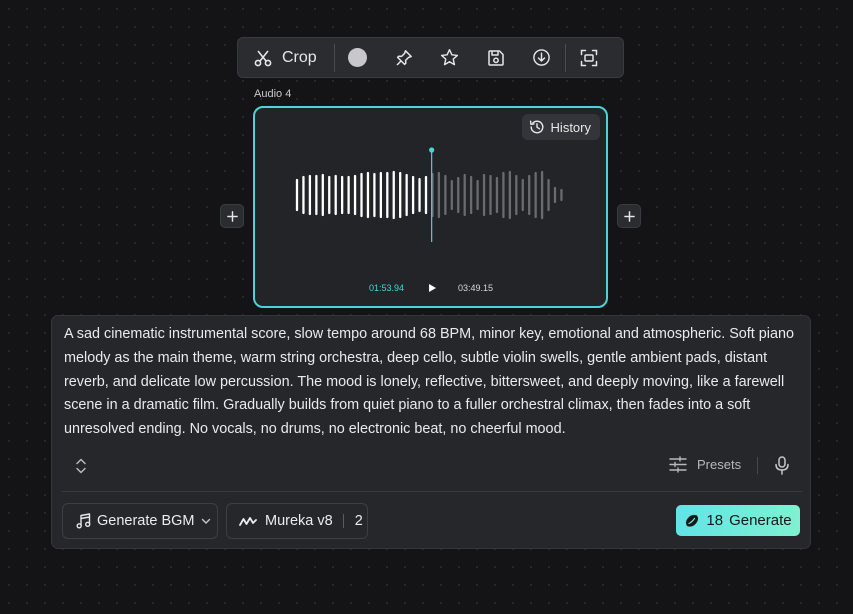 The image size is (853, 614). I want to click on model-selector: Mureka v8 2, so click(297, 521).